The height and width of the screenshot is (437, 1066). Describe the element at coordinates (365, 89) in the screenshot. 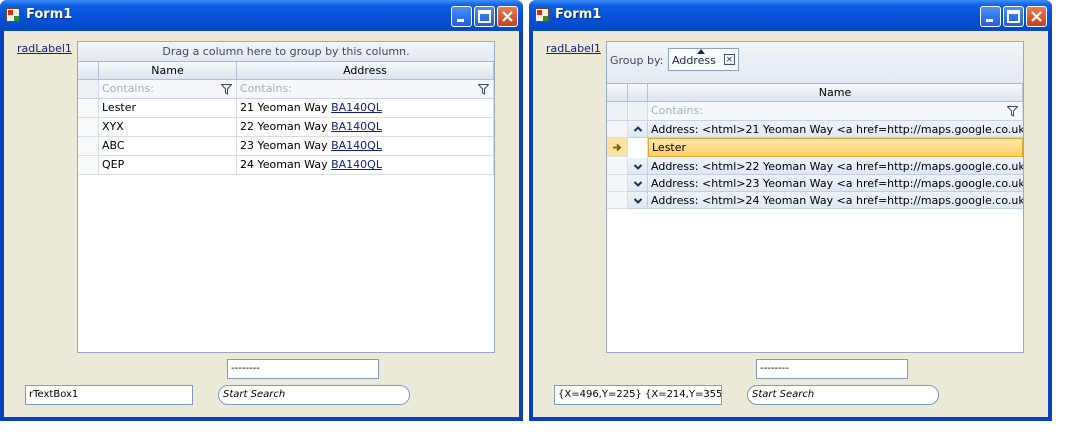

I see `filter-cell-address: Contains:` at that location.